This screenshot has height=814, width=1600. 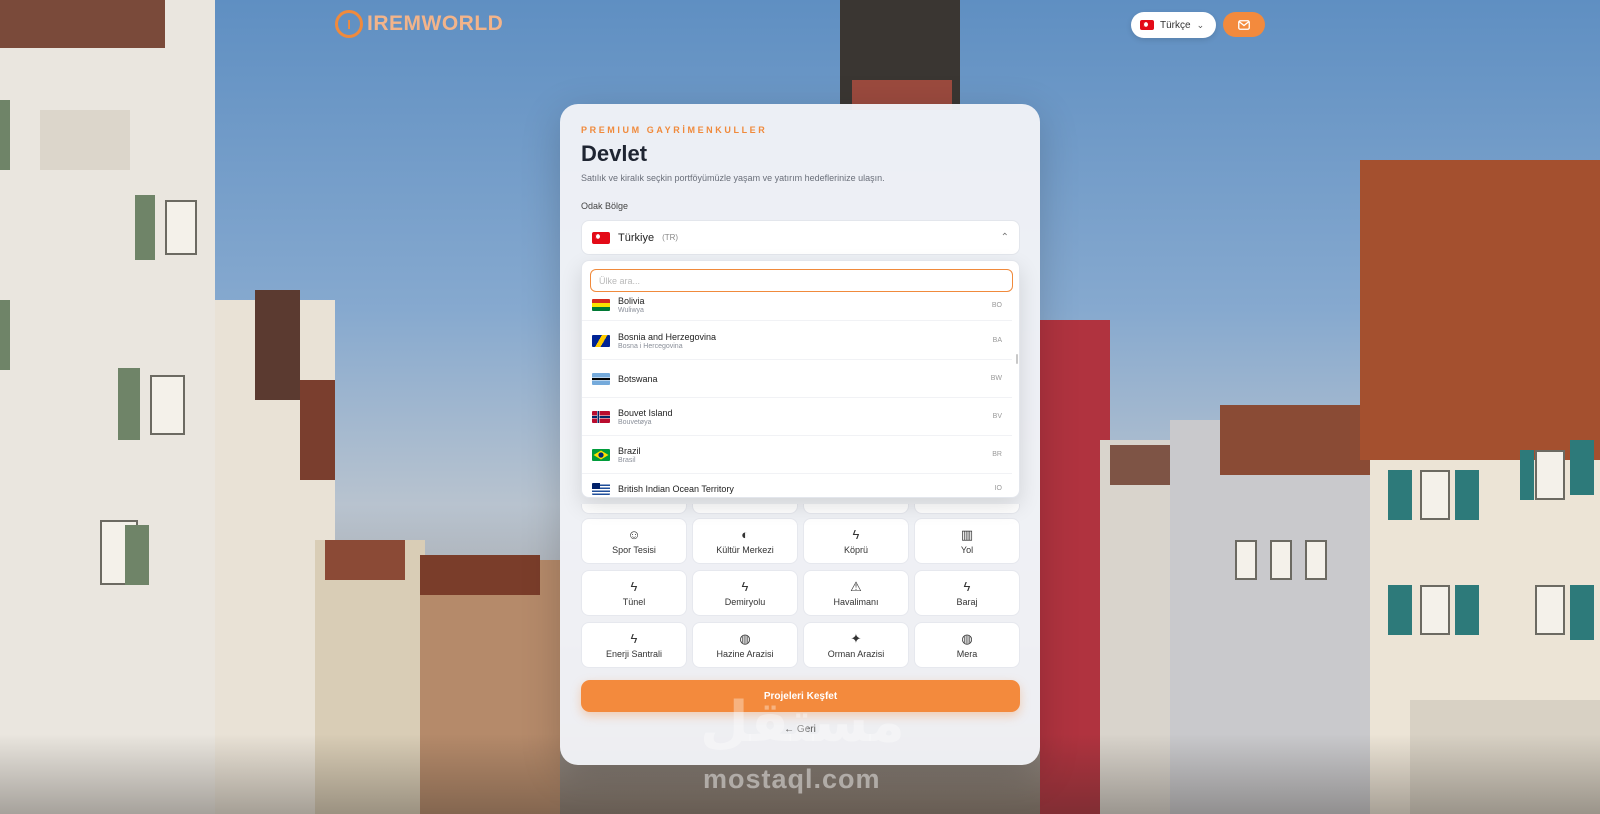 I want to click on category-enerji-santrali: ϟ Enerji Santrali, so click(x=634, y=645).